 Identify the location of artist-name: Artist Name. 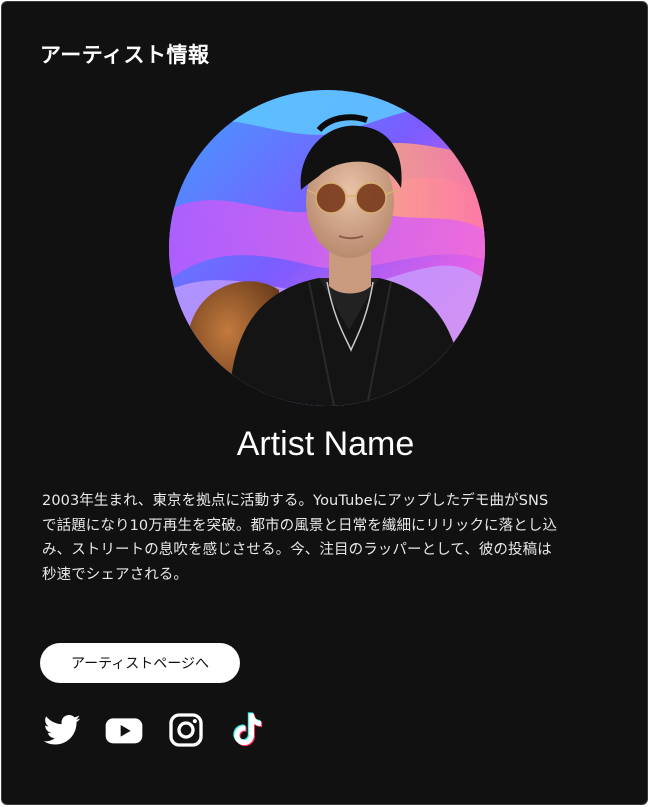
(325, 444).